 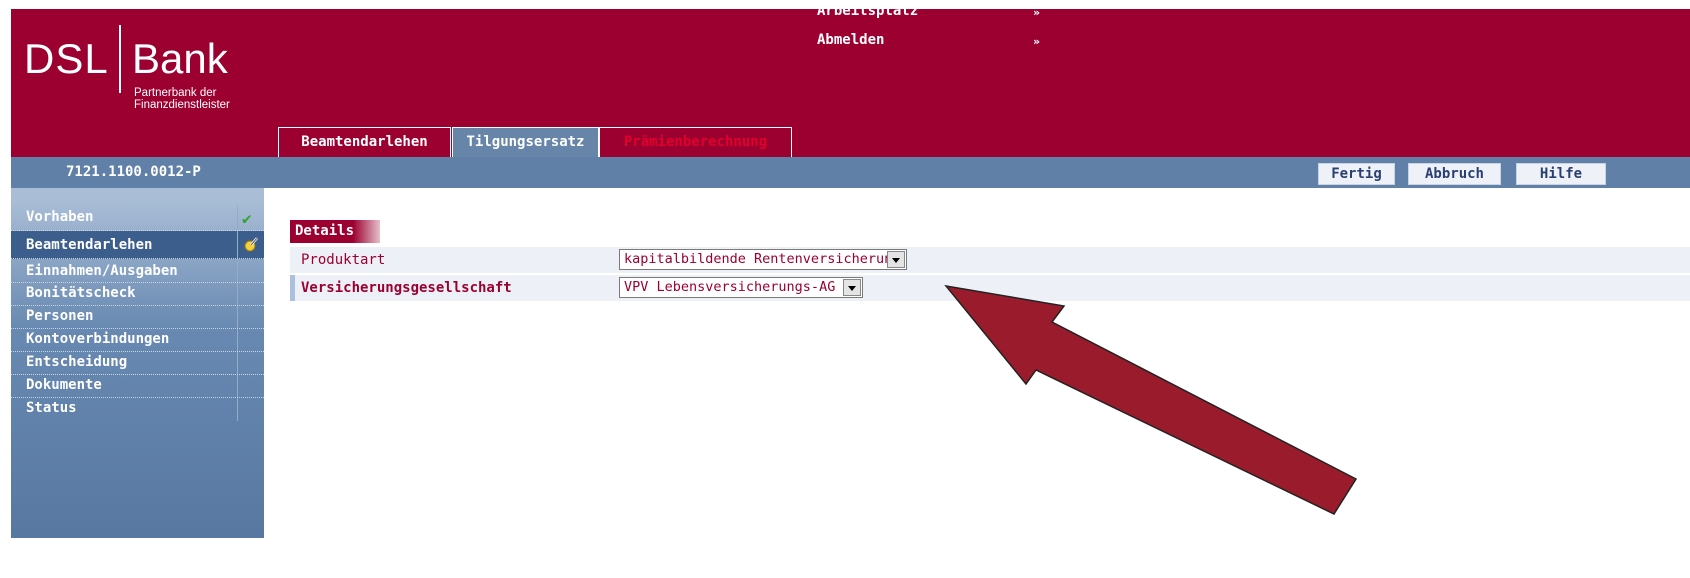 I want to click on abbruch-button: Abbruch, so click(x=1454, y=174).